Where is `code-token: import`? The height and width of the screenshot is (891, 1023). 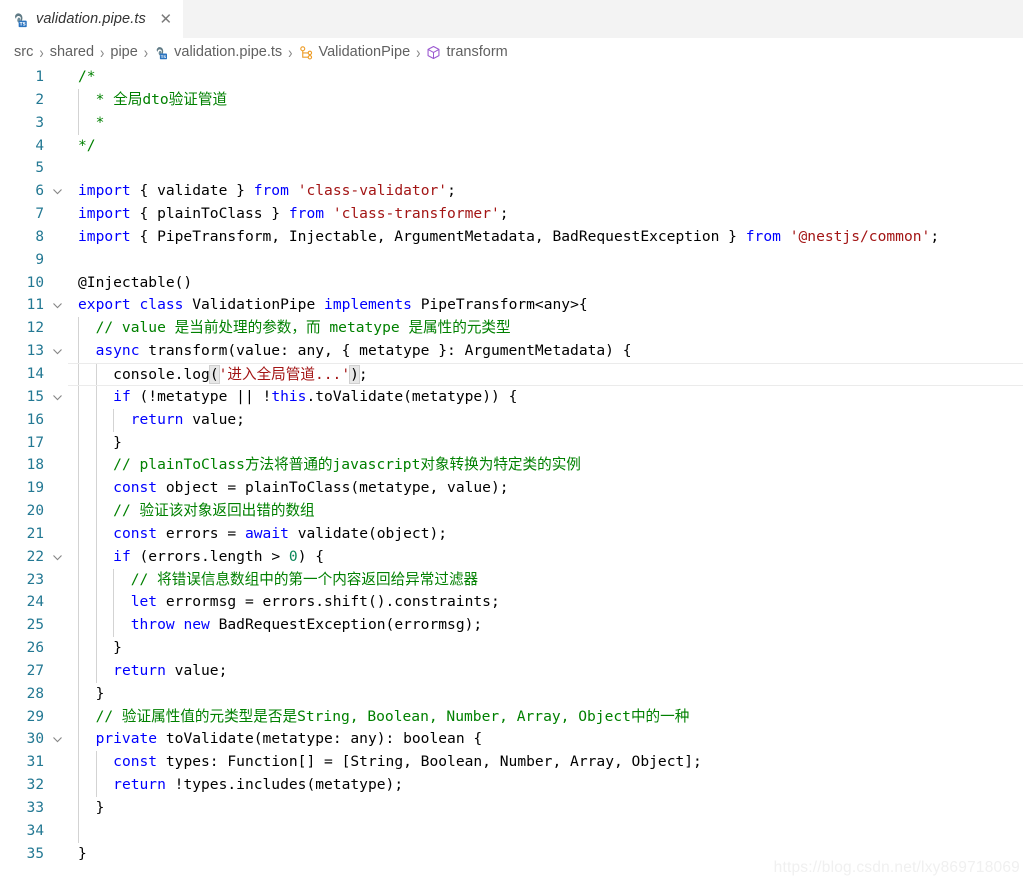 code-token: import is located at coordinates (104, 214).